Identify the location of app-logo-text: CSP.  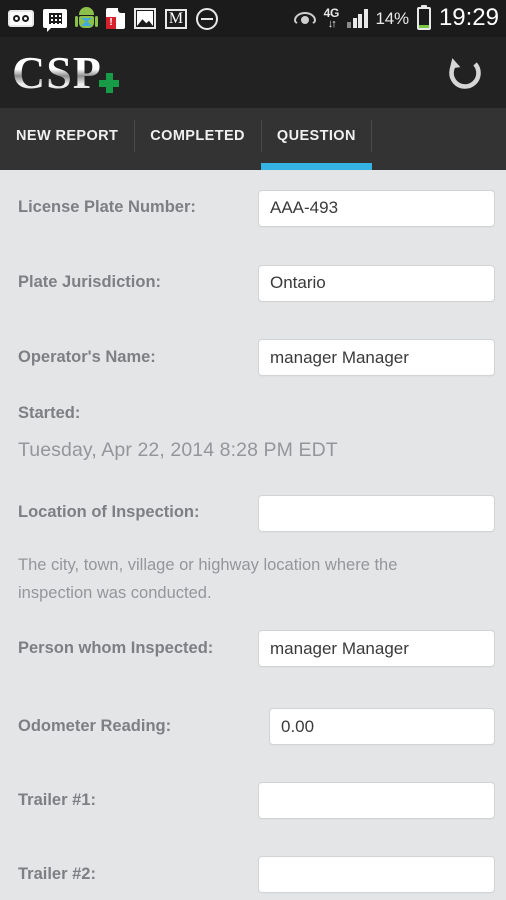
(57, 72).